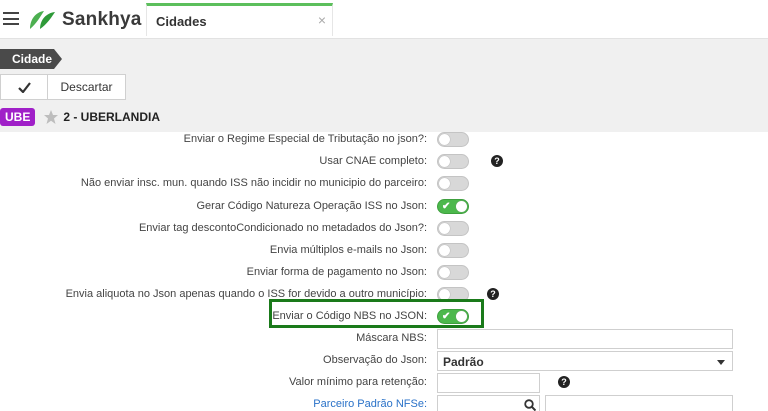  What do you see at coordinates (585, 339) in the screenshot?
I see `mascara-nbs-input` at bounding box center [585, 339].